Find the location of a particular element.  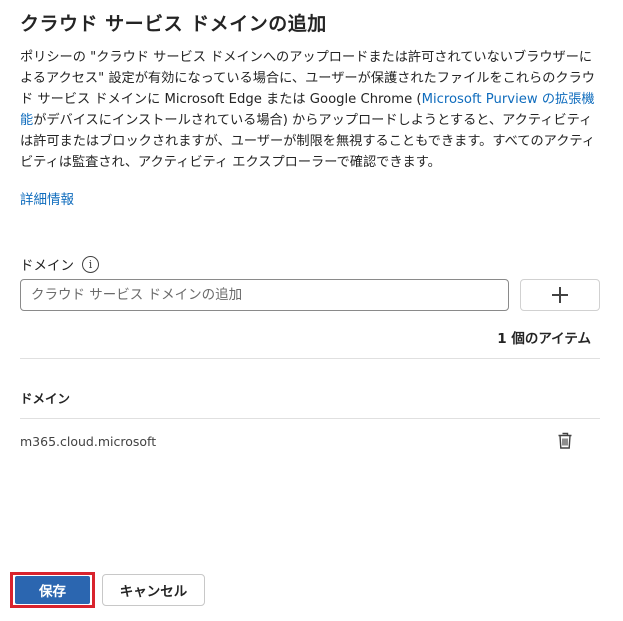

info-icon-glyph: i is located at coordinates (90, 264).